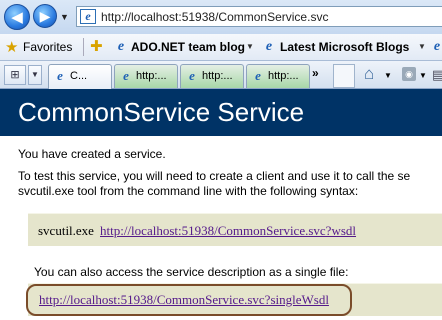  Describe the element at coordinates (64, 17) in the screenshot. I see `history-dropdown-icon: ▼` at that location.